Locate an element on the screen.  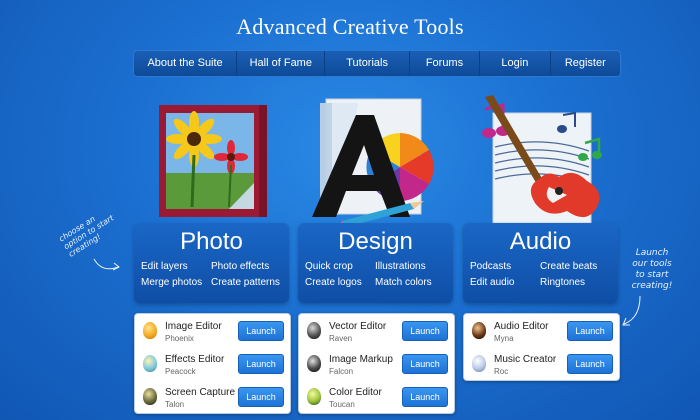
hint-right-text: Launch our tools to start creating! is located at coordinates (652, 269).